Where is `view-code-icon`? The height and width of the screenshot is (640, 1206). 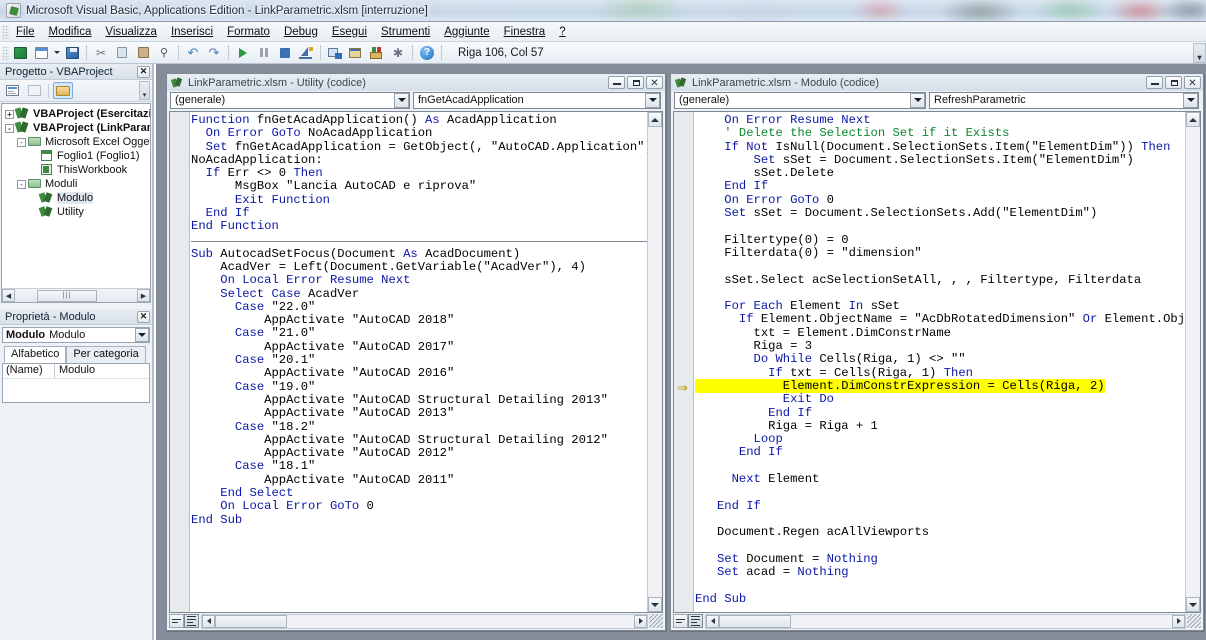 view-code-icon is located at coordinates (12, 90).